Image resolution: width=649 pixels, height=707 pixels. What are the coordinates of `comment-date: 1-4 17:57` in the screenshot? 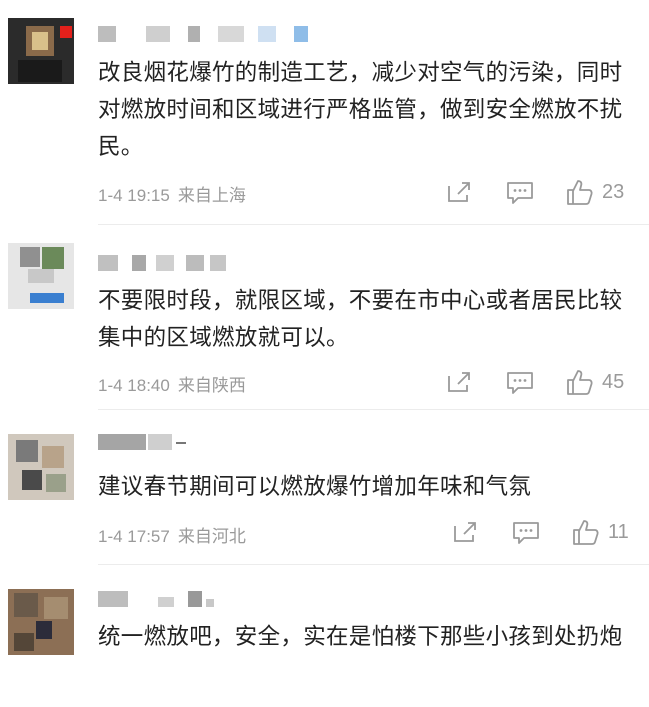 It's located at (134, 536).